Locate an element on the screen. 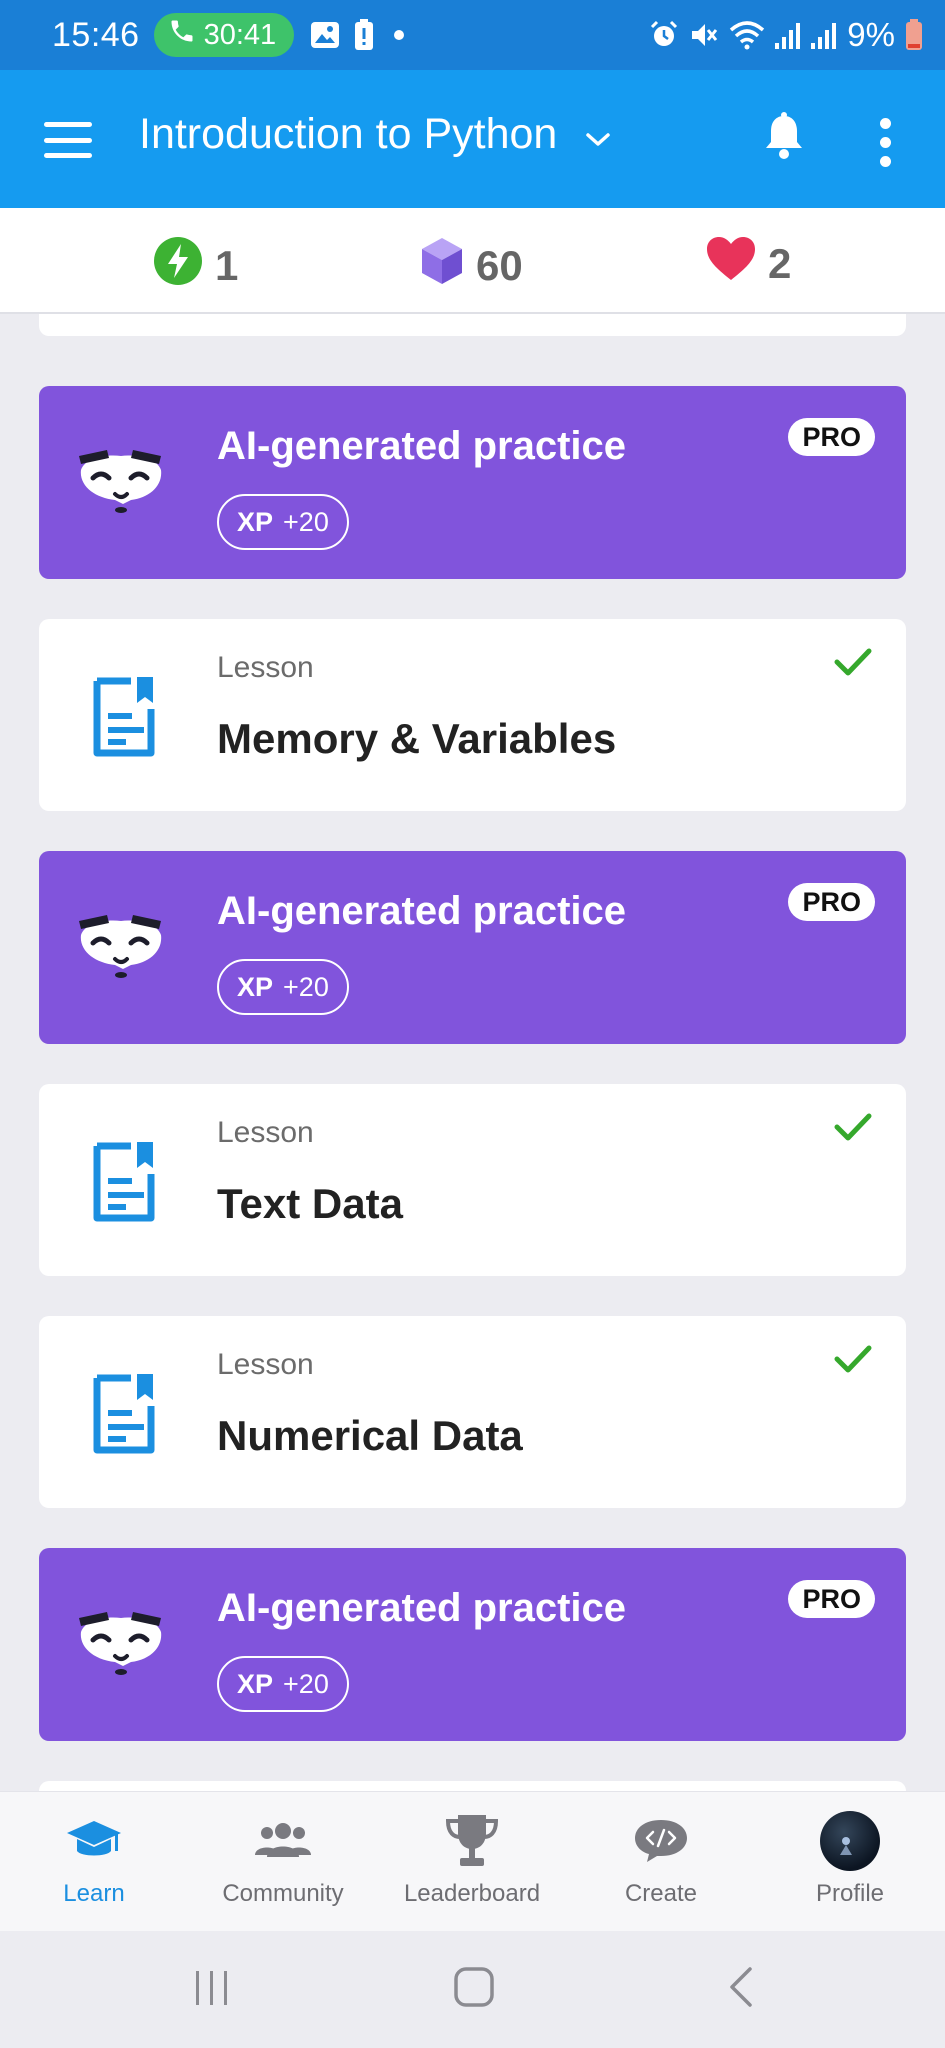 The height and width of the screenshot is (2048, 945). lightning-icon is located at coordinates (178, 266).